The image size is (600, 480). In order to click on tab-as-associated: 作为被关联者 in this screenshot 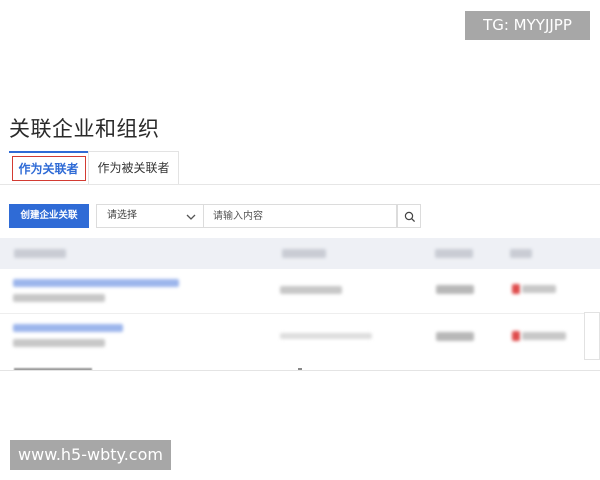, I will do `click(133, 167)`.